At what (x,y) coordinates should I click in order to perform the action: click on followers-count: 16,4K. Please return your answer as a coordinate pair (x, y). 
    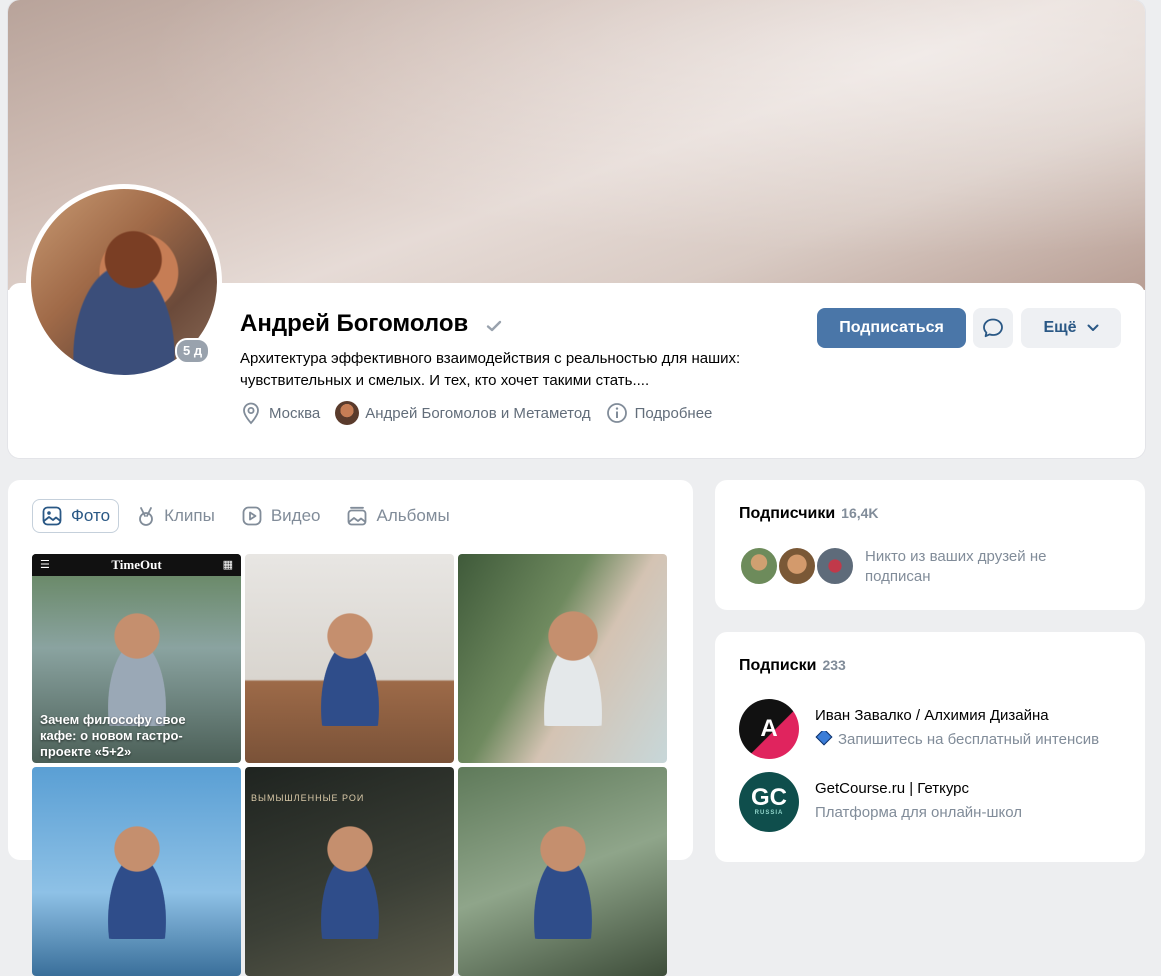
    Looking at the image, I should click on (860, 513).